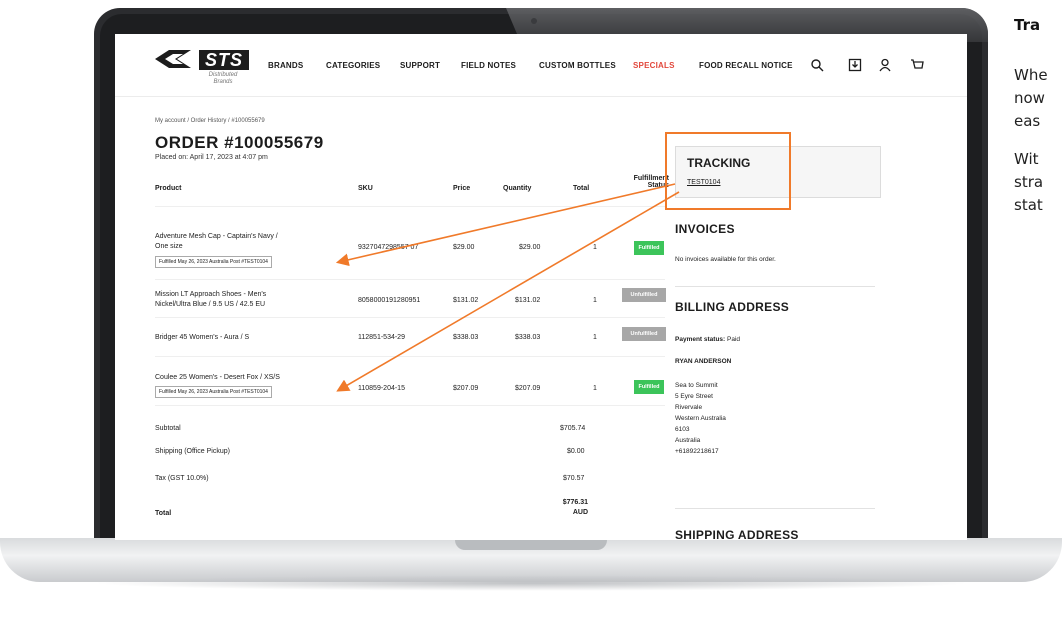  I want to click on side-paragraph-line: stat, so click(1028, 205).